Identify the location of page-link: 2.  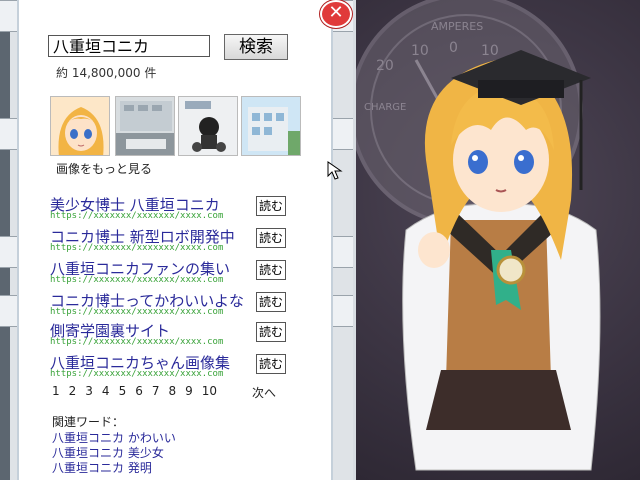
(73, 391).